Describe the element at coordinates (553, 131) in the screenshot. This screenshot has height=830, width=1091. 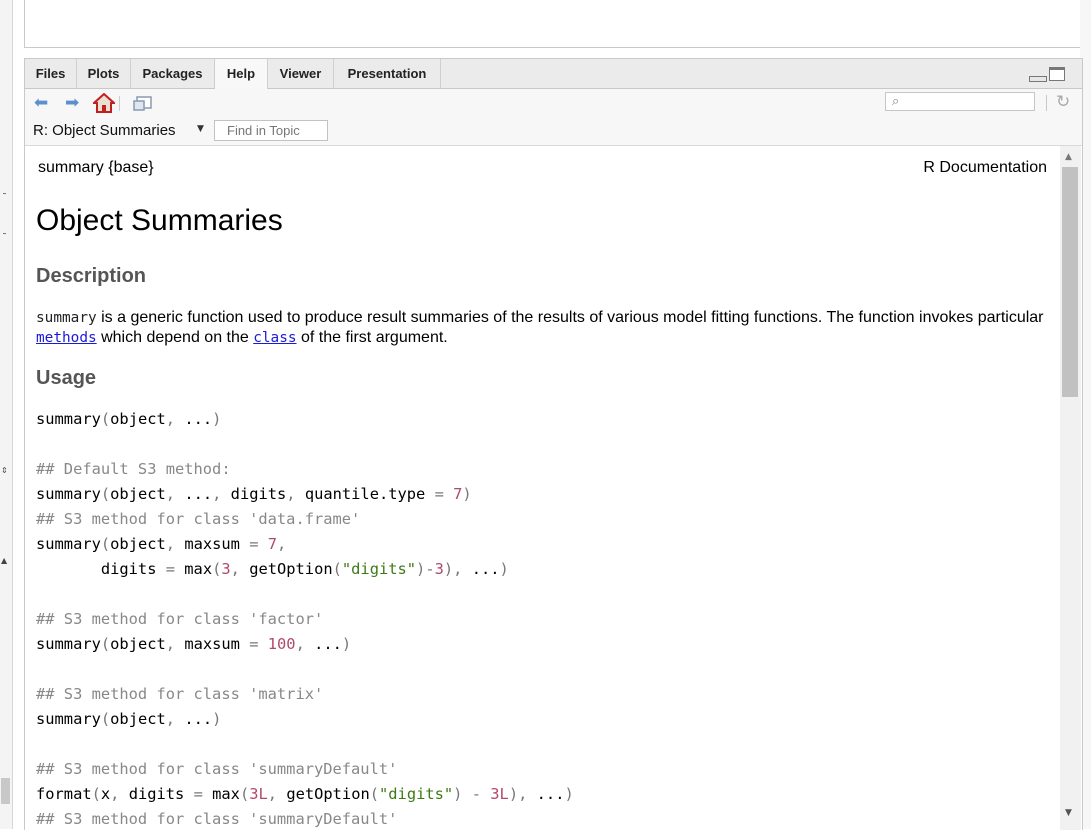
I see `topic-bar: R: Object Summaries ▼` at that location.